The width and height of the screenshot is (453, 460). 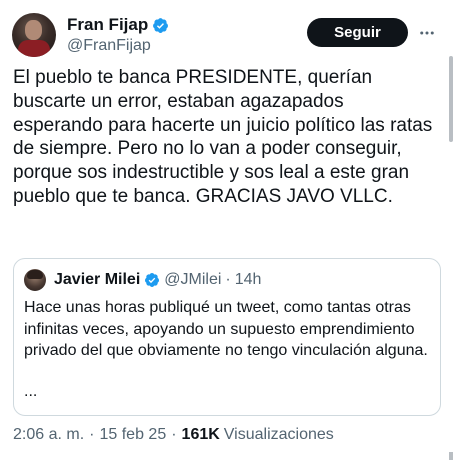 What do you see at coordinates (118, 46) in the screenshot?
I see `author-handle: @FranFijap` at bounding box center [118, 46].